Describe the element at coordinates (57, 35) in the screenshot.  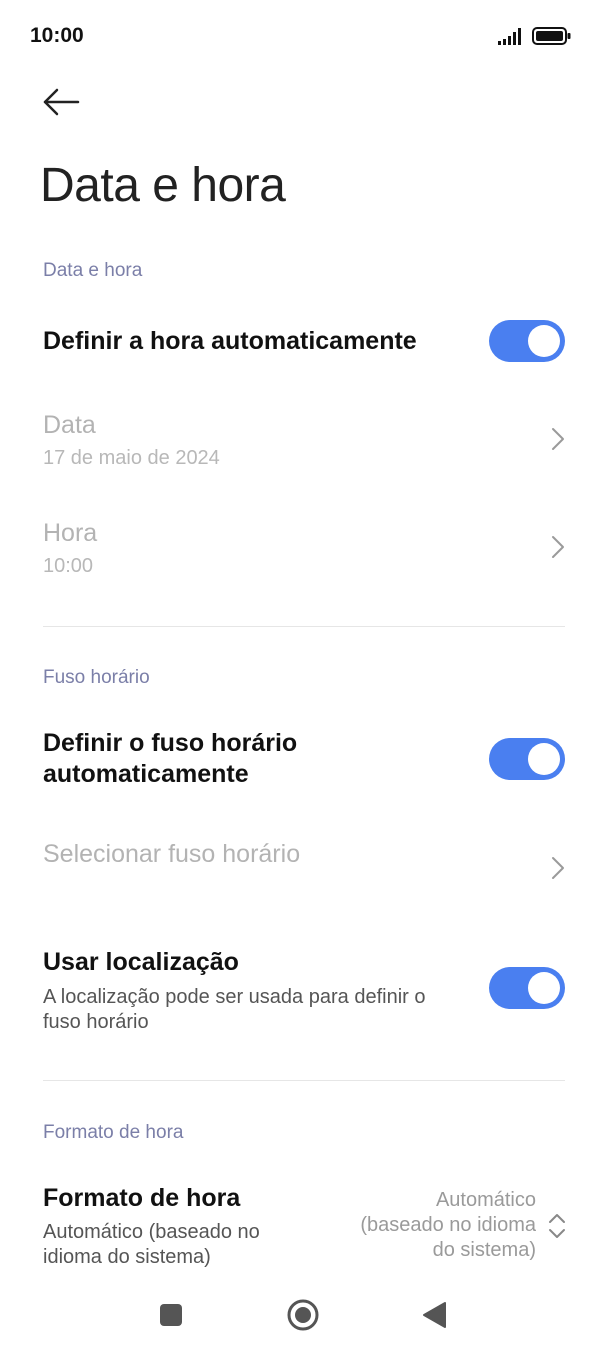
I see `status-bar-time: 10:00` at that location.